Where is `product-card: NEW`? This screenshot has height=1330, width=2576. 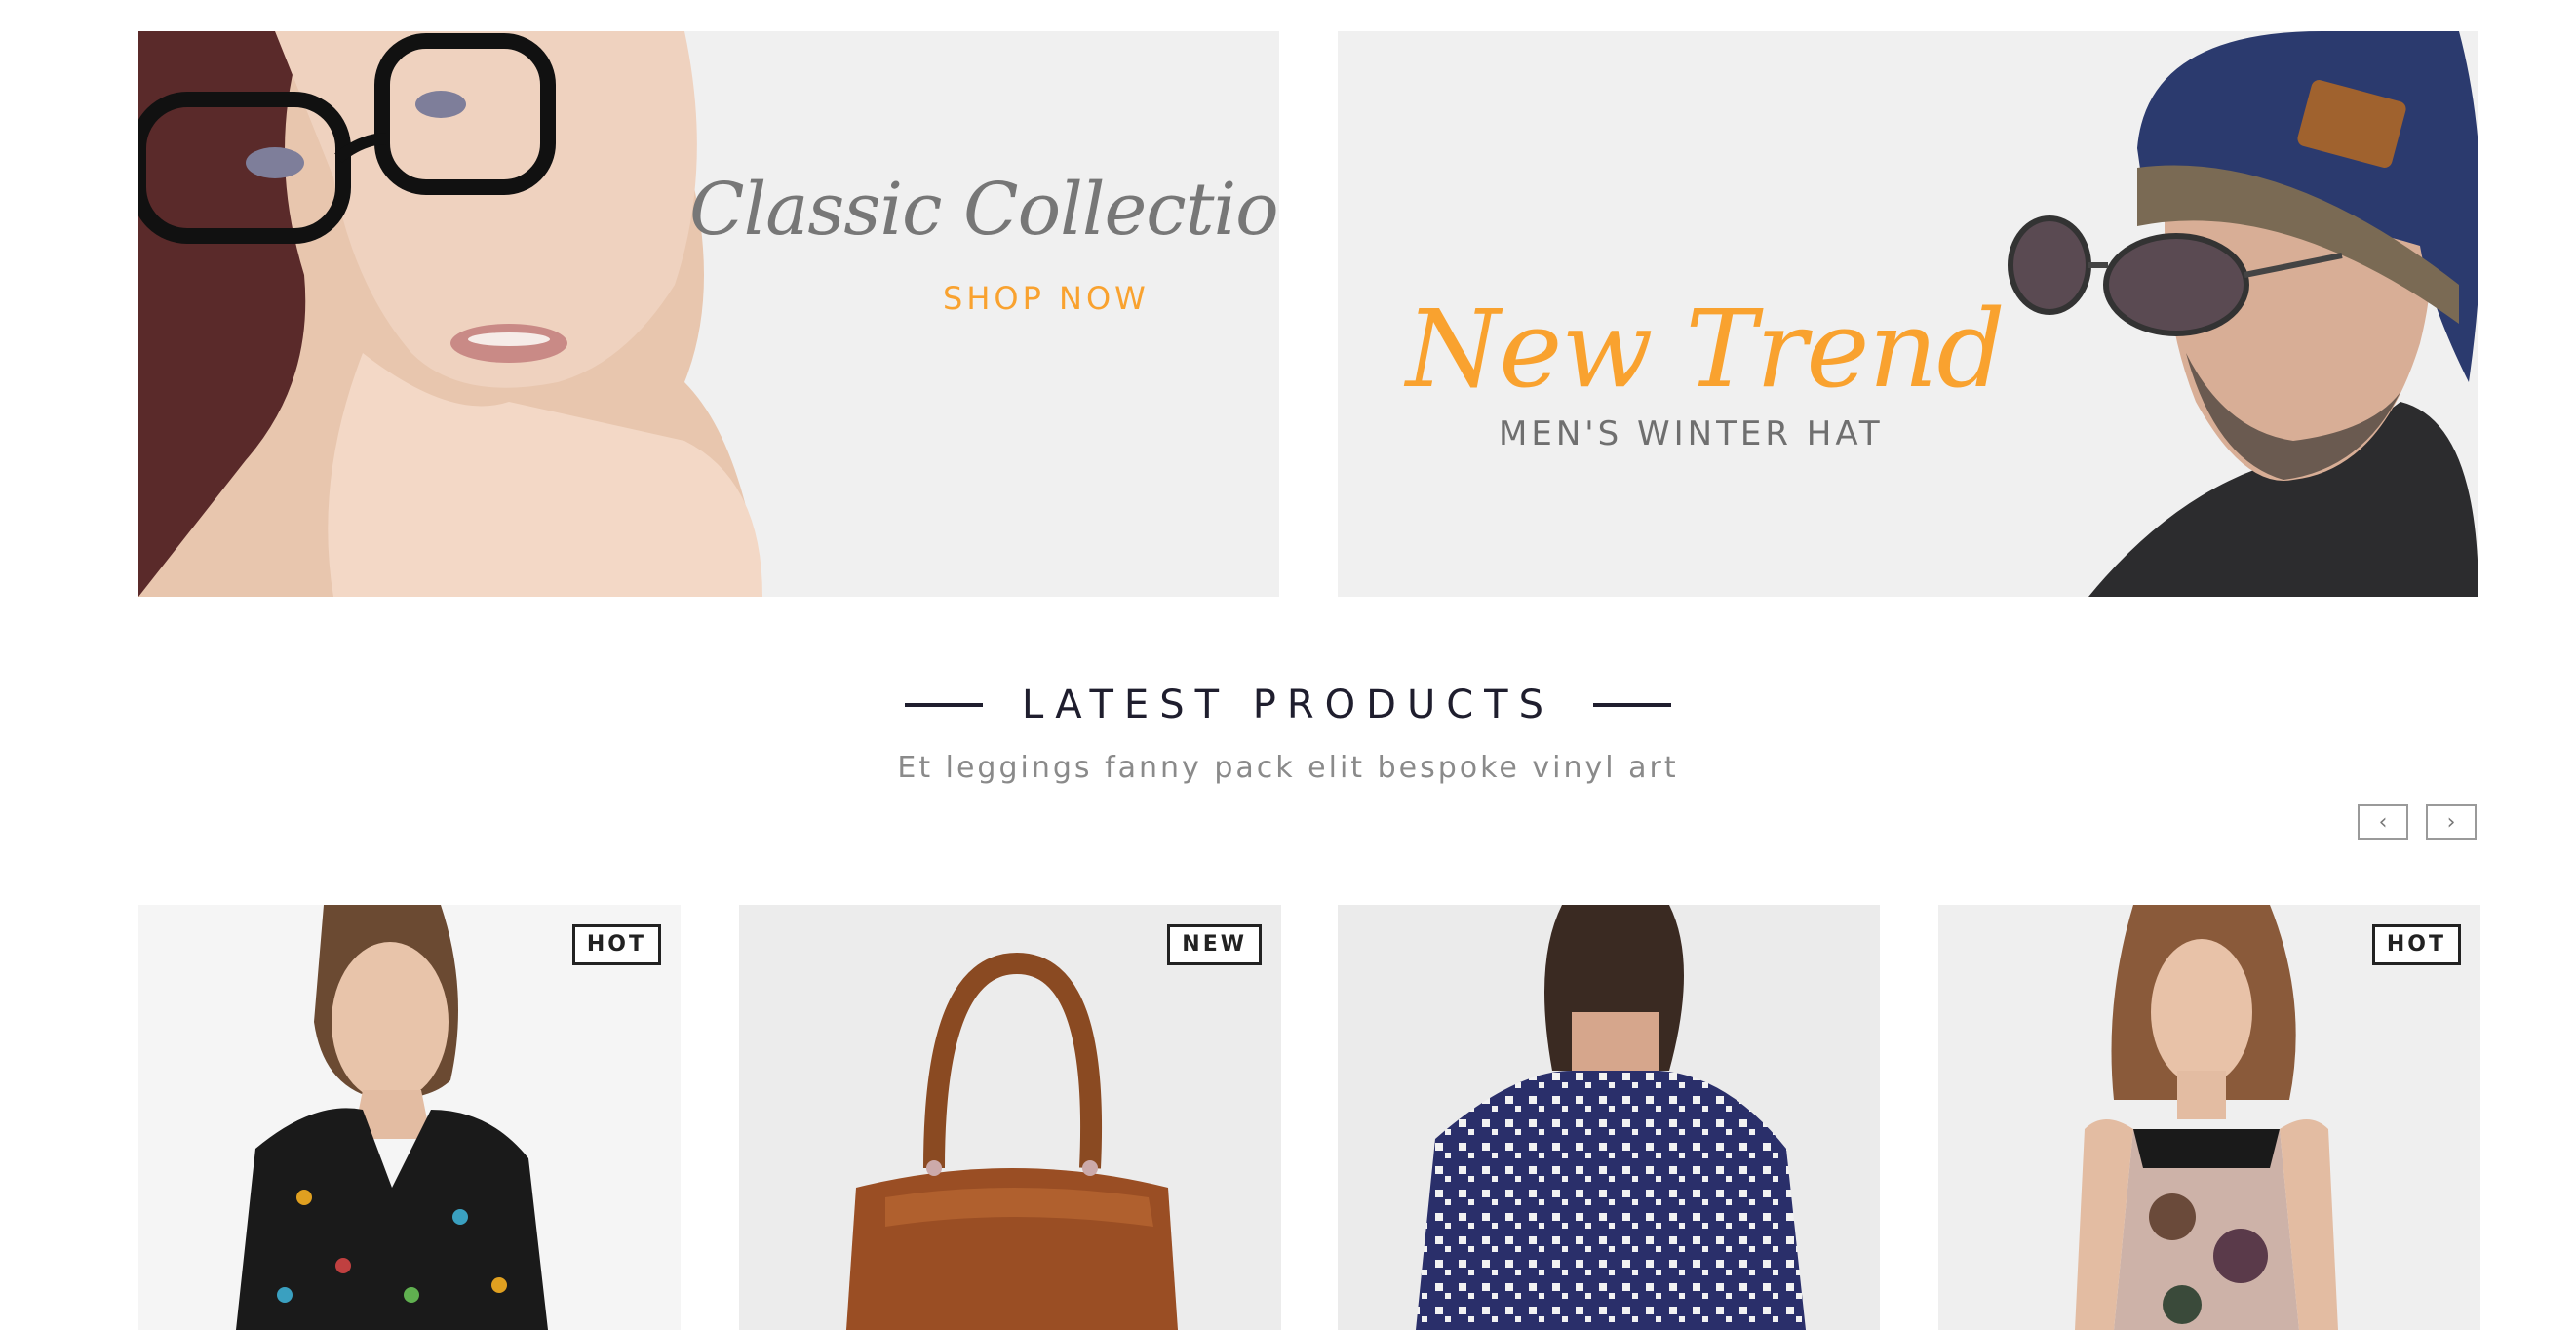
product-card: NEW is located at coordinates (1010, 1117).